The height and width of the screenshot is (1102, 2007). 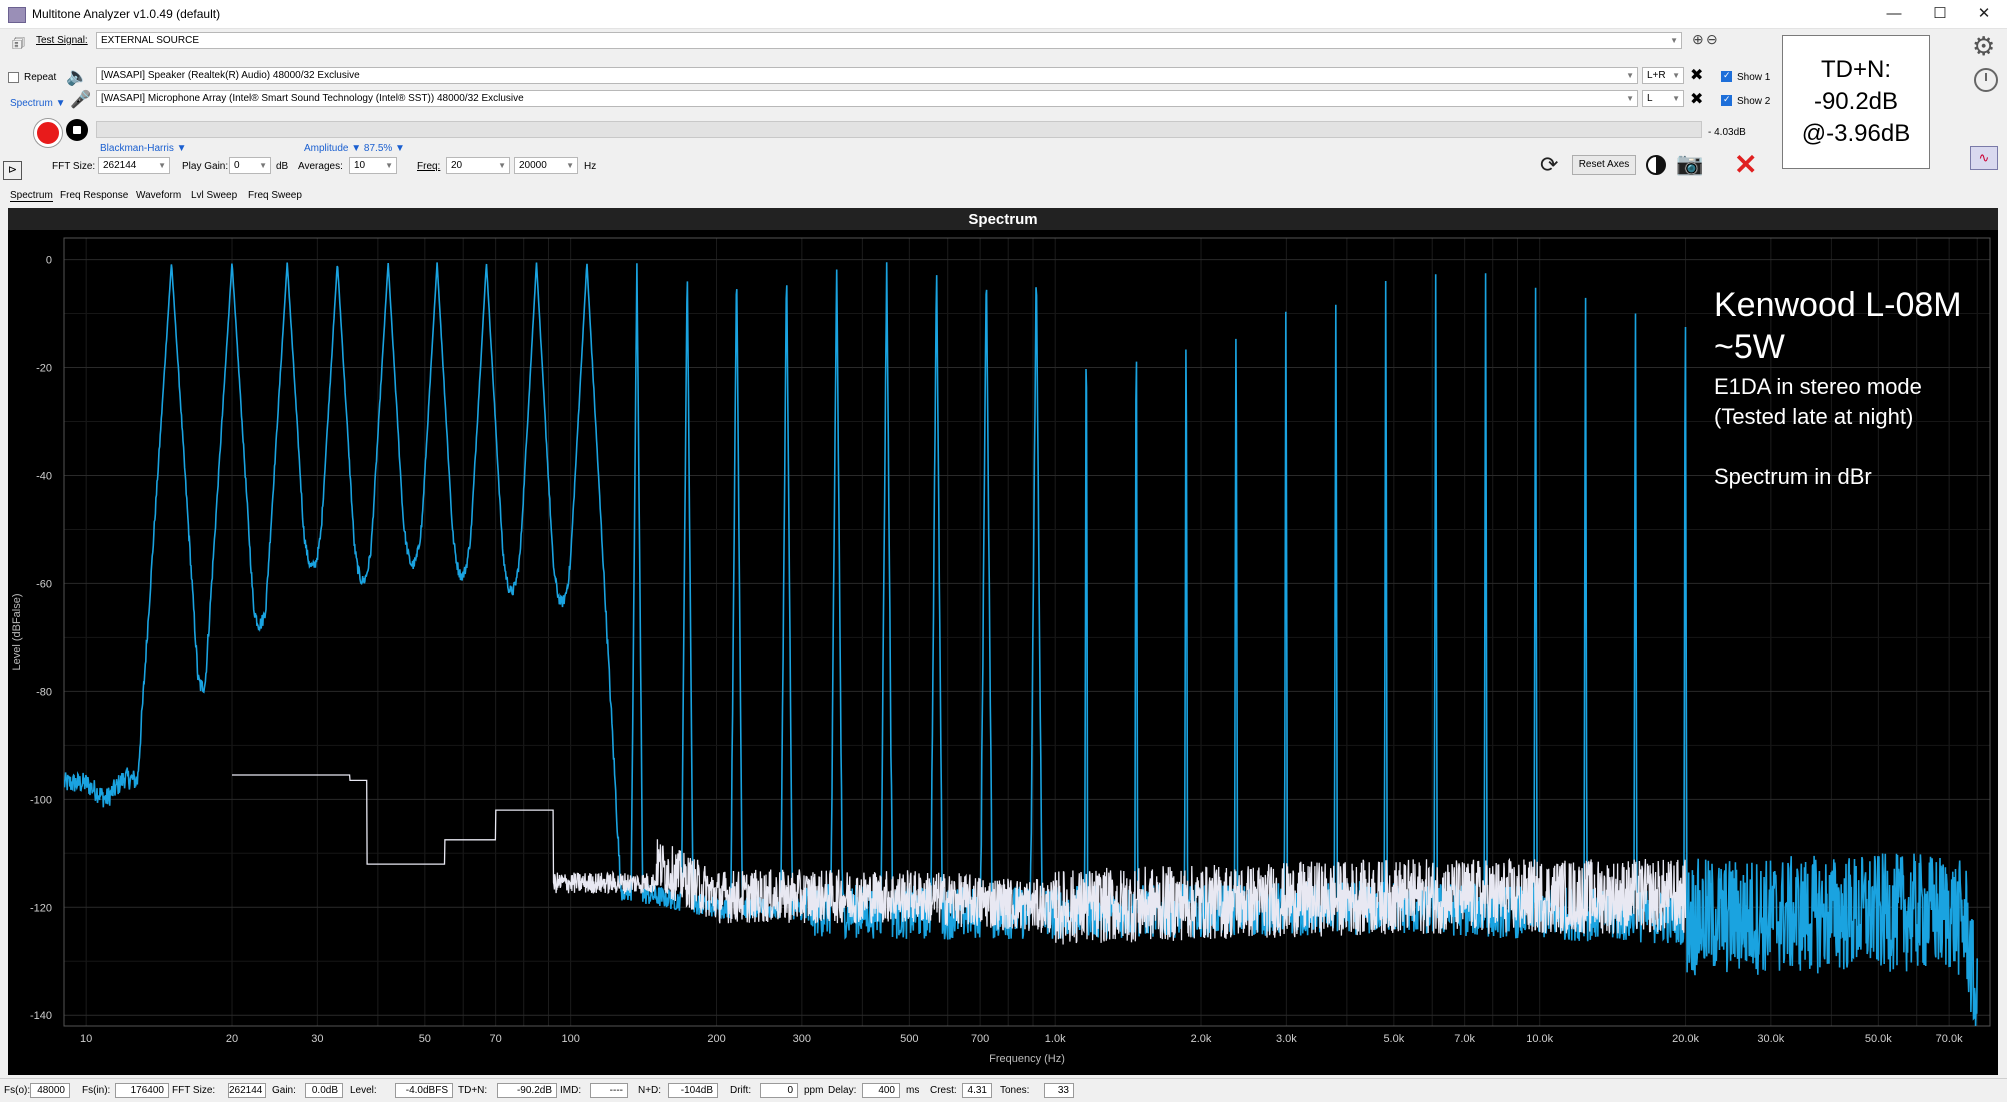 I want to click on microphone-icon: 🎤, so click(x=80, y=100).